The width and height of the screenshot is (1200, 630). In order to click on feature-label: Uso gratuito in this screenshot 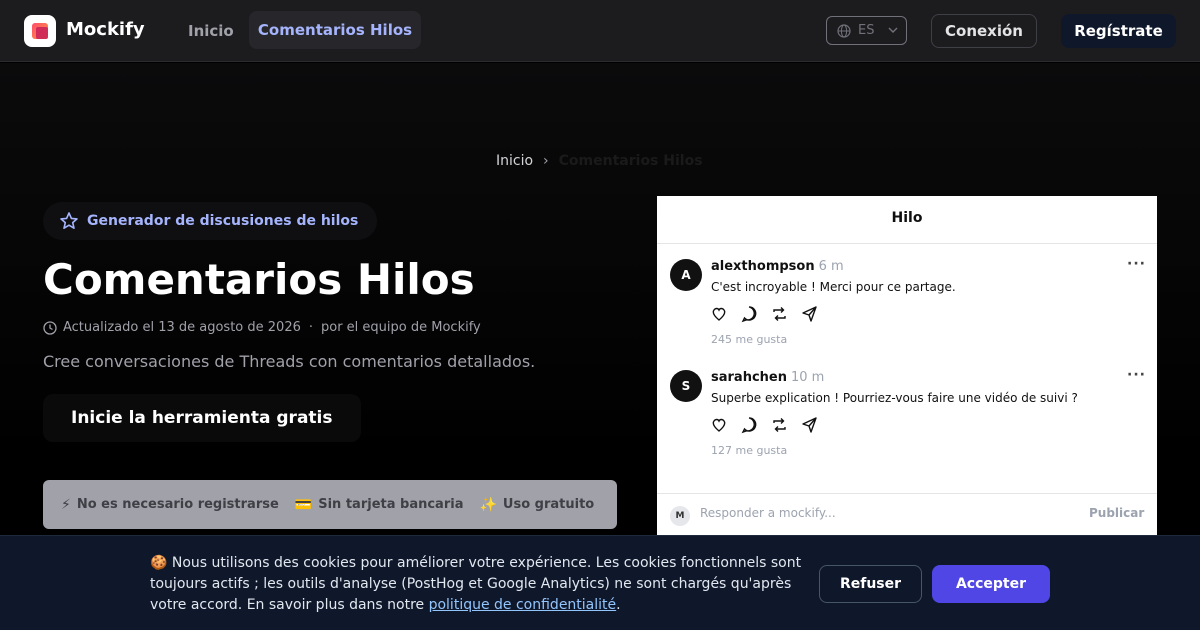, I will do `click(548, 504)`.